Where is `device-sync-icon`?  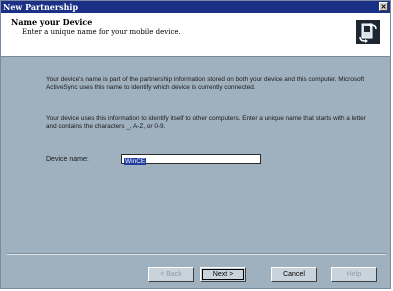 device-sync-icon is located at coordinates (368, 32).